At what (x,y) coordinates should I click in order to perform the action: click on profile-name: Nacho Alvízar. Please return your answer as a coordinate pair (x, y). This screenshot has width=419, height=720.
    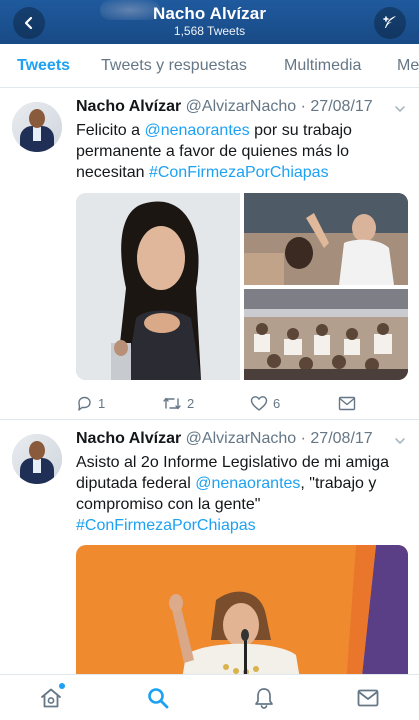
    Looking at the image, I should click on (209, 13).